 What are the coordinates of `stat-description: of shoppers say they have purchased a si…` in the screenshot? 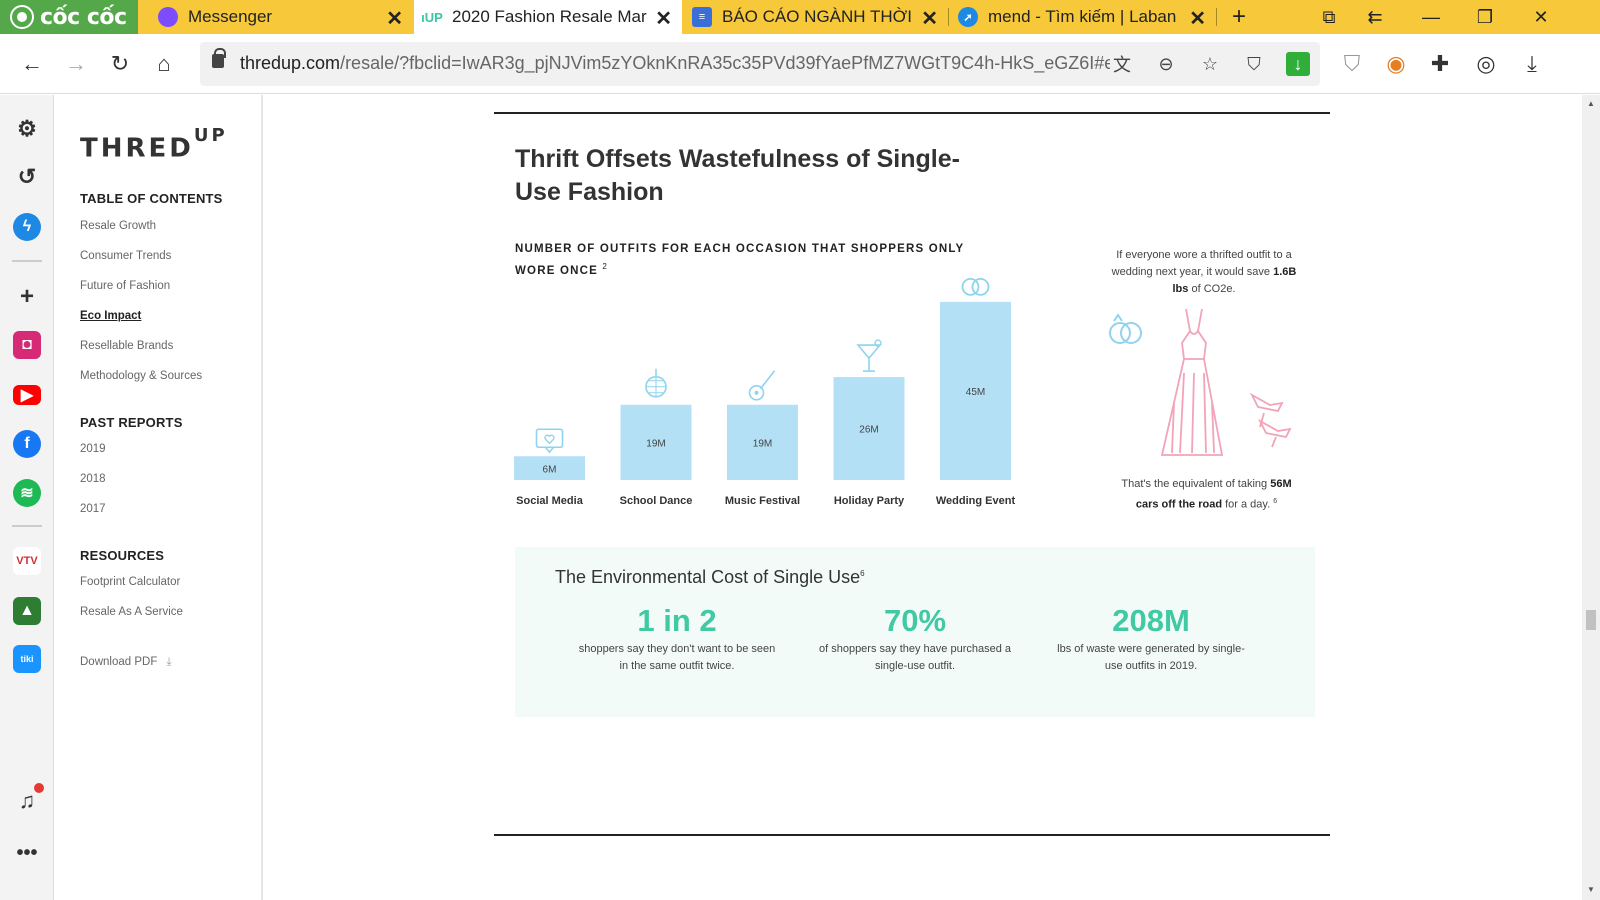 It's located at (914, 657).